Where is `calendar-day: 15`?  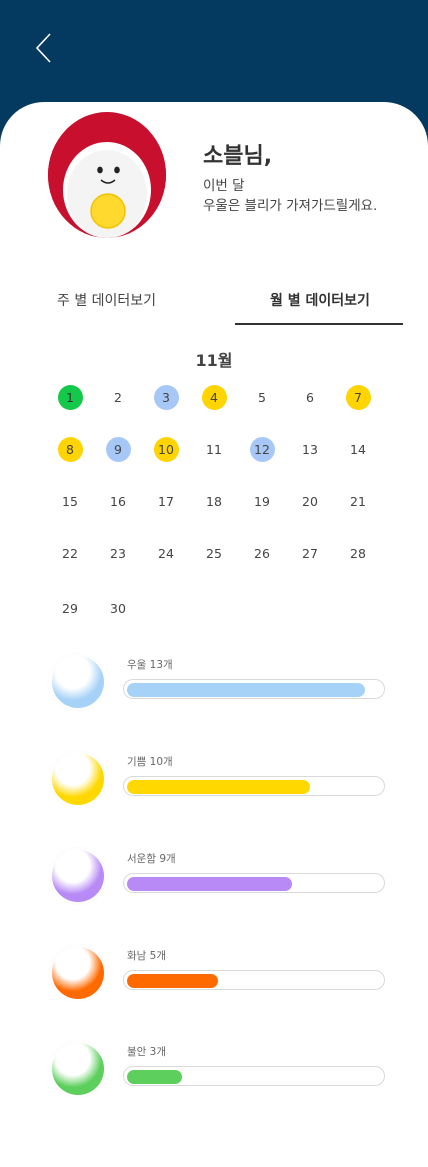
calendar-day: 15 is located at coordinates (70, 501).